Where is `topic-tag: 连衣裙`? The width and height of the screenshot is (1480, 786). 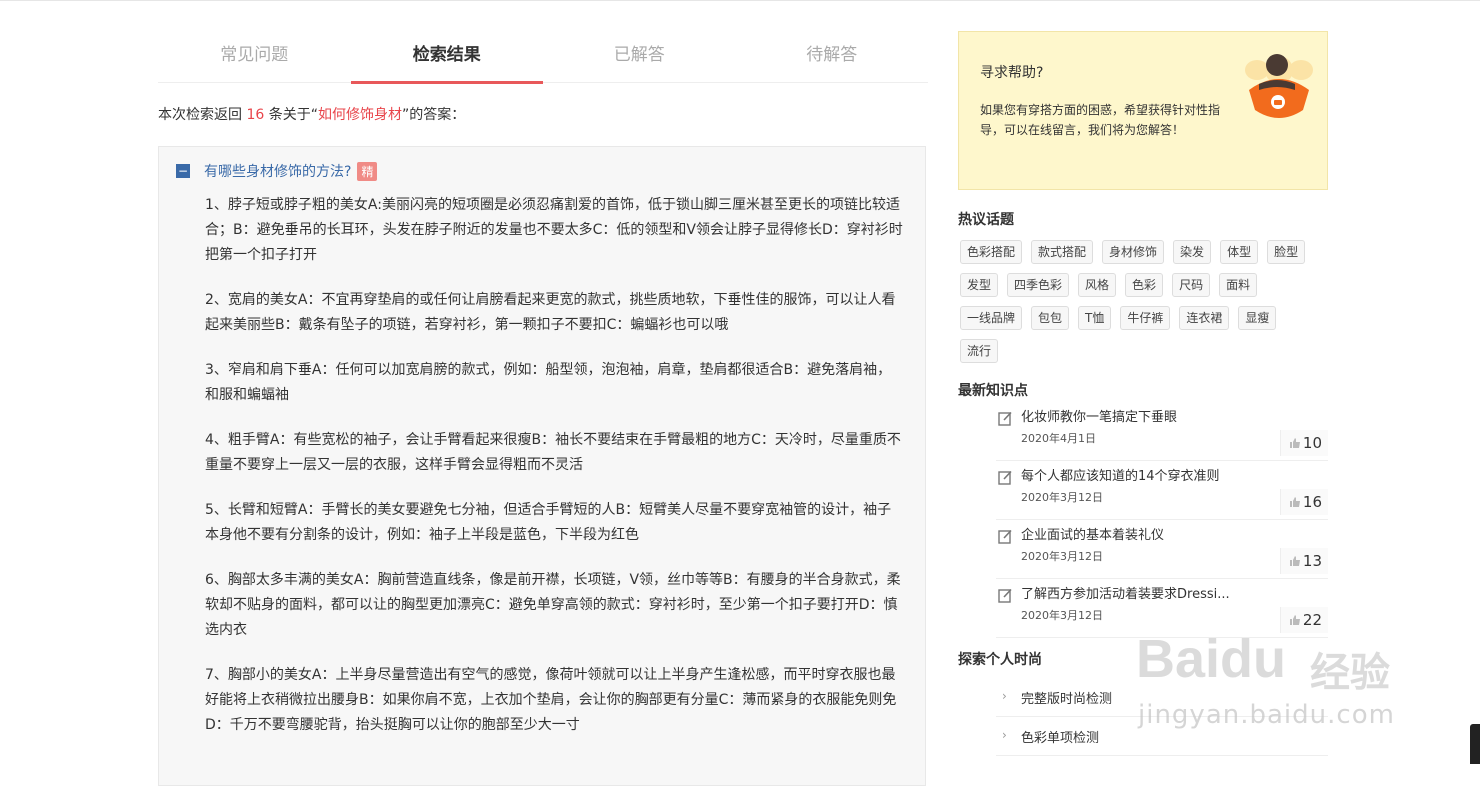 topic-tag: 连衣裙 is located at coordinates (1204, 318).